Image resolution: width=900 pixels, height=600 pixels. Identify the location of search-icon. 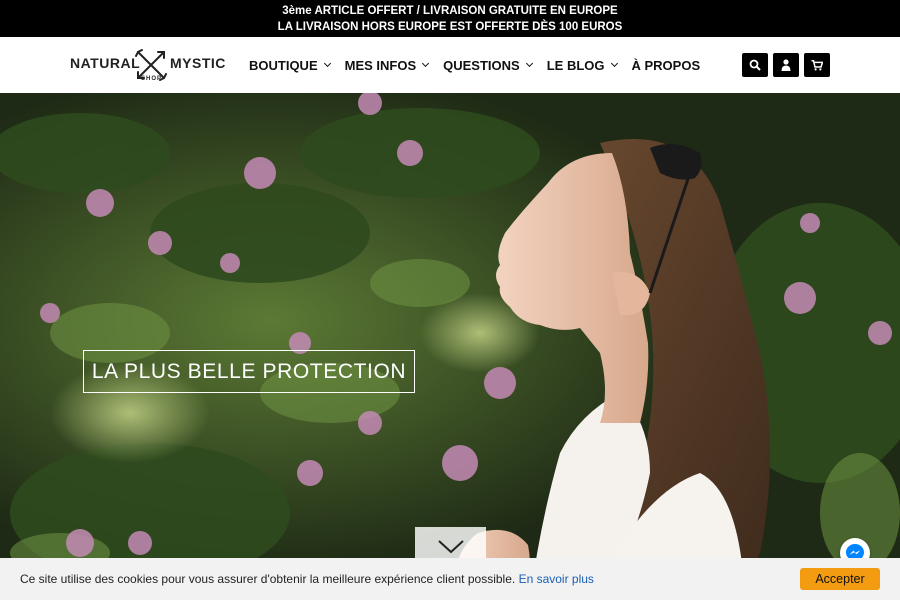
(755, 65).